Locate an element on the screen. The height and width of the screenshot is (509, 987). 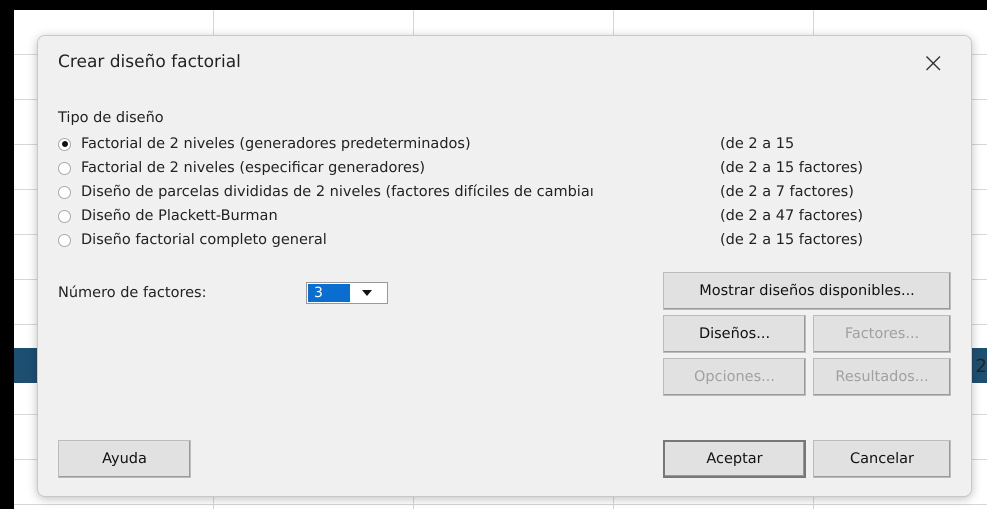
cell-text: 2 is located at coordinates (981, 366).